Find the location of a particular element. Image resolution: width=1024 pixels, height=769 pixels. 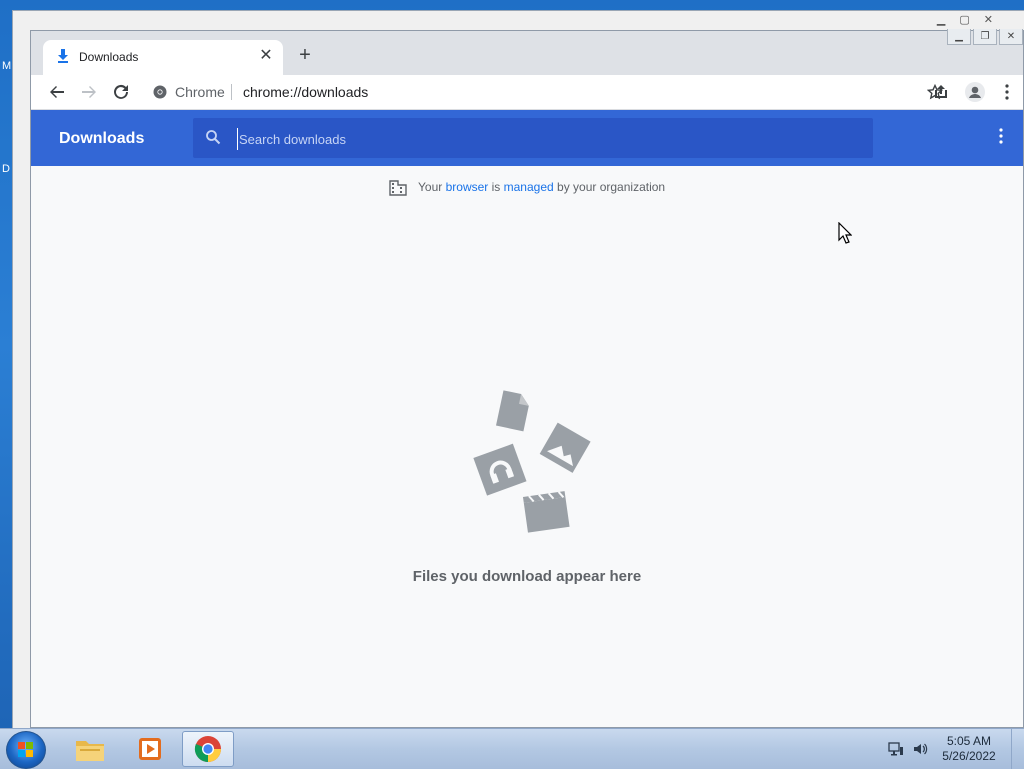

new-tab-button: + is located at coordinates (305, 55).